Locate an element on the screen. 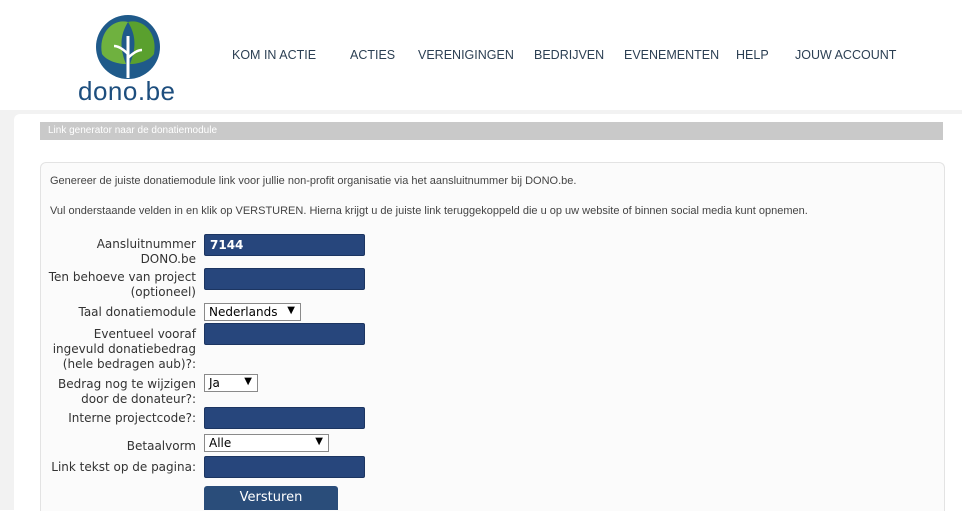 This screenshot has height=511, width=962. projectcode-label: Interne projectcode?: is located at coordinates (132, 418).